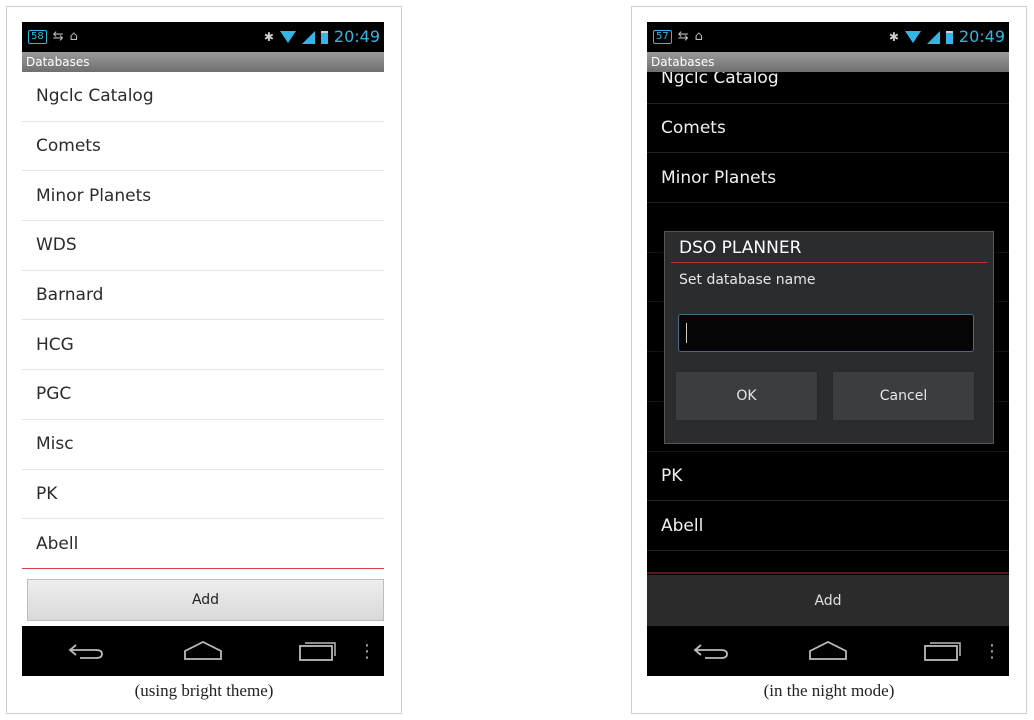 The width and height of the screenshot is (1034, 720). I want to click on dialog: DSO PLANNER Set database name OK Cancel, so click(829, 337).